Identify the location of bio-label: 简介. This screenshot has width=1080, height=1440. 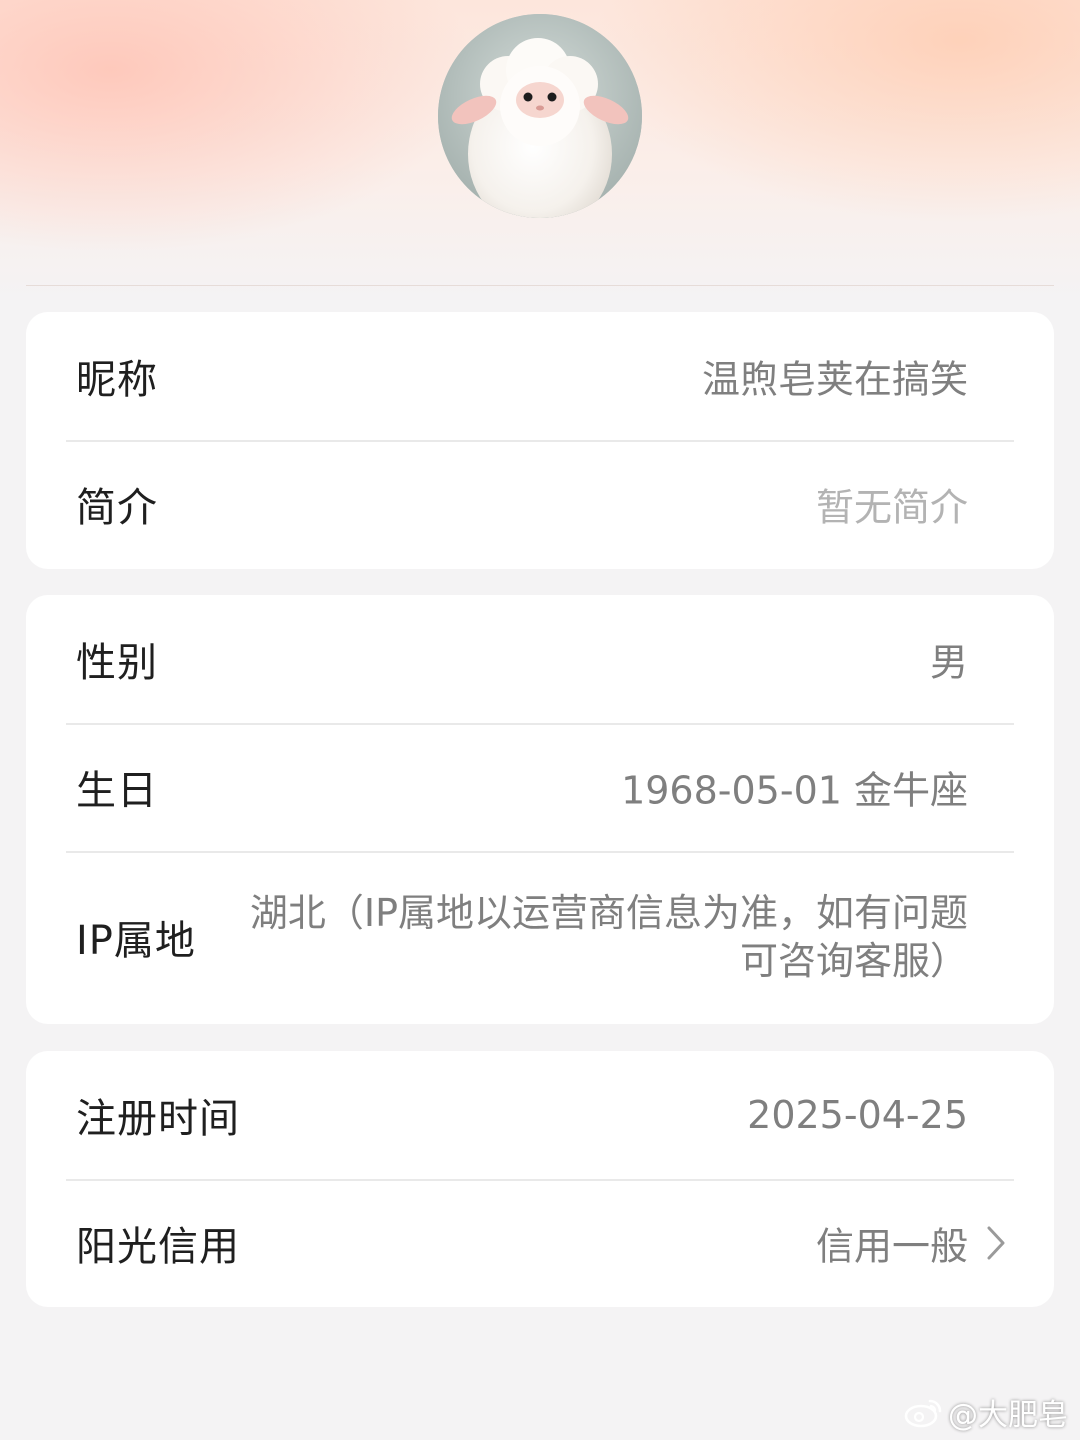
(117, 508).